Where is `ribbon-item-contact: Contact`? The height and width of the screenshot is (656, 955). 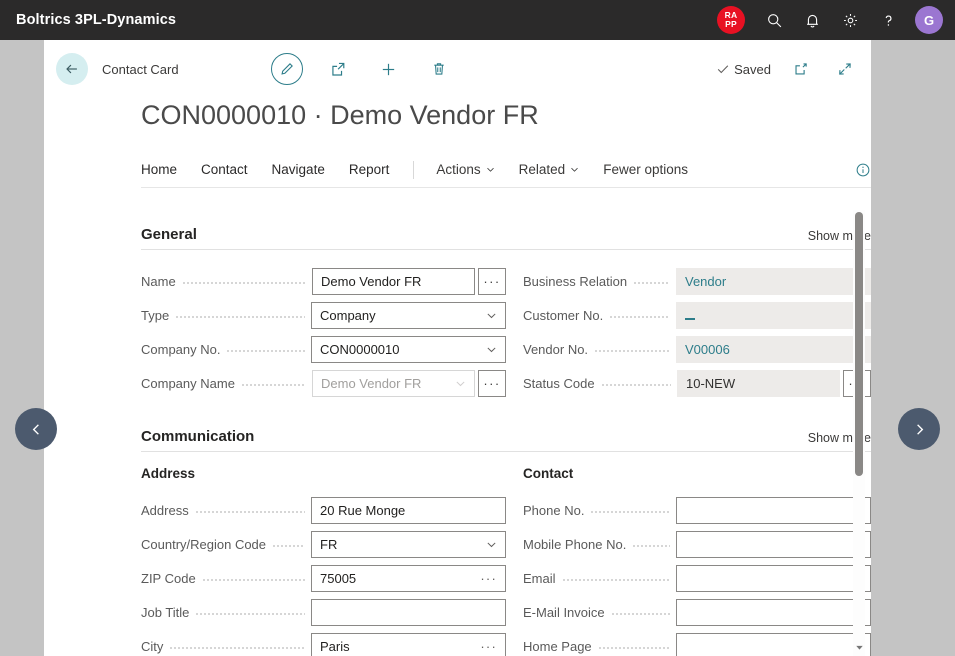 ribbon-item-contact: Contact is located at coordinates (224, 169).